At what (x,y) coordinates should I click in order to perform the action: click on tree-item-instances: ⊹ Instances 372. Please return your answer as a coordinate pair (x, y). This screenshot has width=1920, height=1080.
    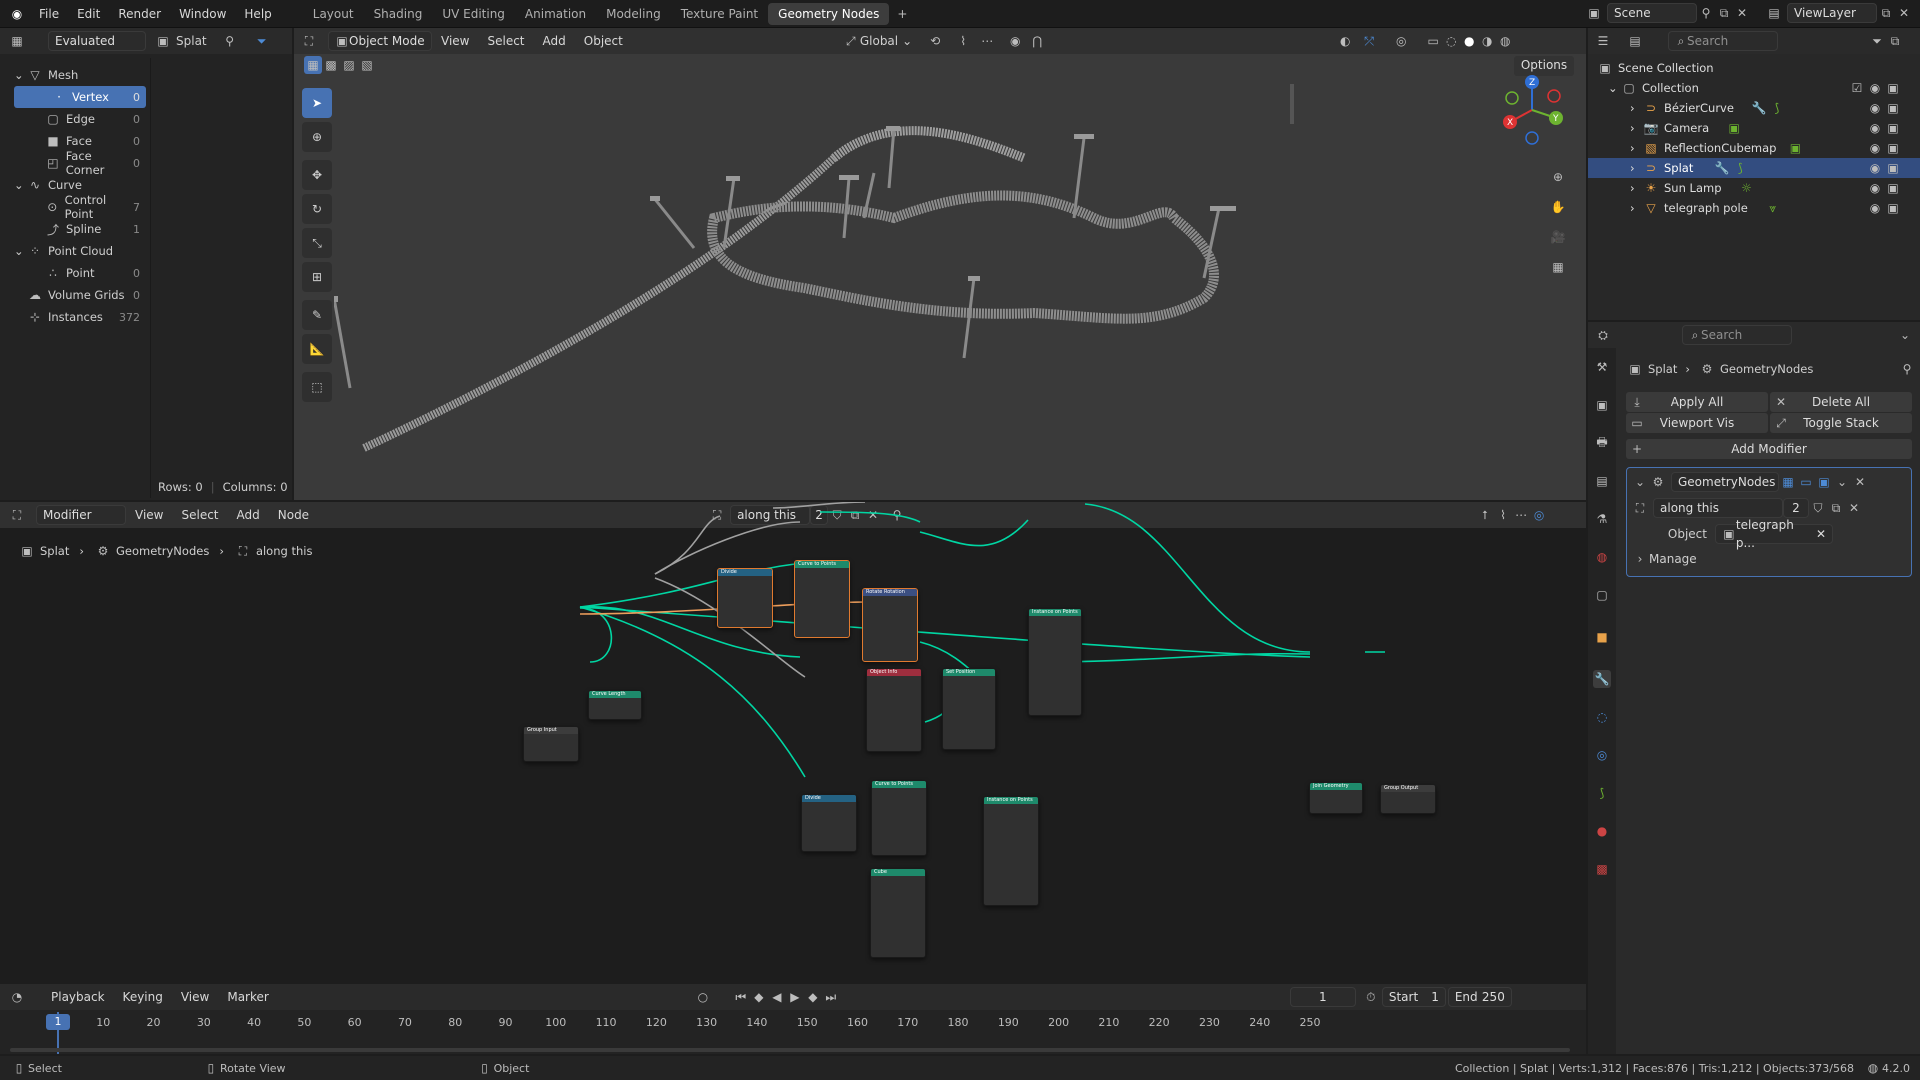
    Looking at the image, I should click on (75, 317).